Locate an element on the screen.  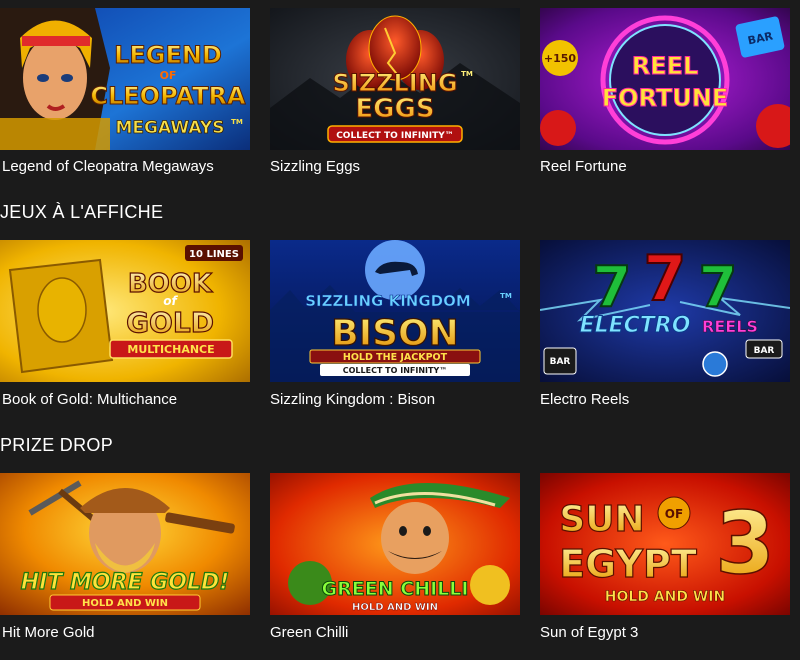
art-line1: SIZZLING is located at coordinates (394, 83).